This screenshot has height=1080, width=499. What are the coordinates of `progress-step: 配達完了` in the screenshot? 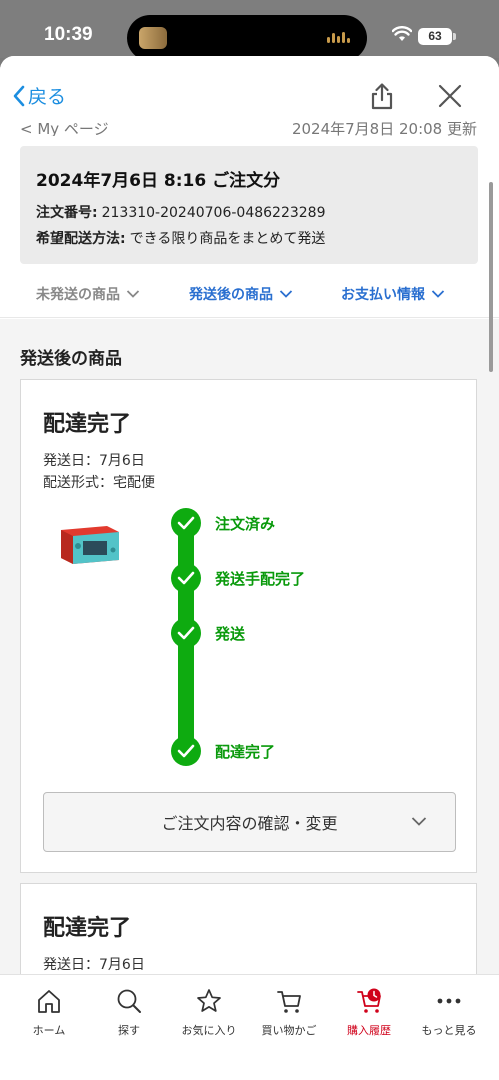 It's located at (223, 751).